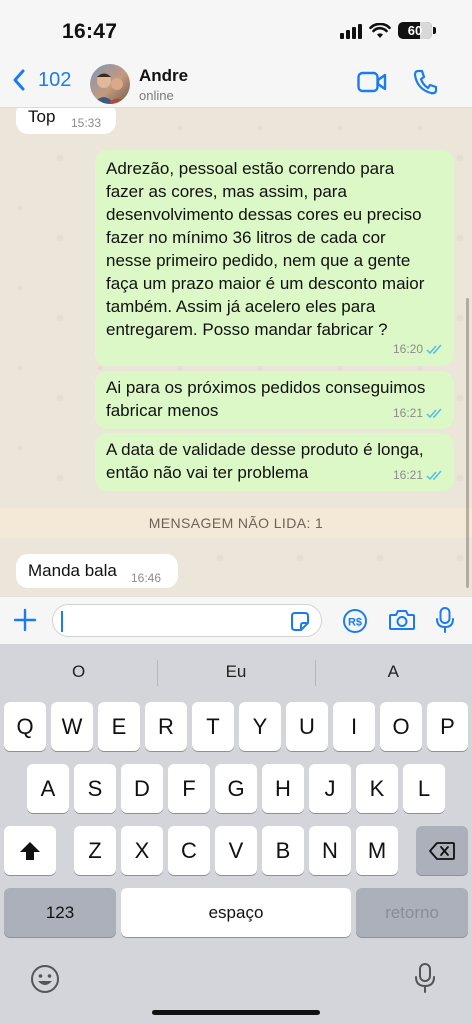  What do you see at coordinates (330, 850) in the screenshot?
I see `key-n: N` at bounding box center [330, 850].